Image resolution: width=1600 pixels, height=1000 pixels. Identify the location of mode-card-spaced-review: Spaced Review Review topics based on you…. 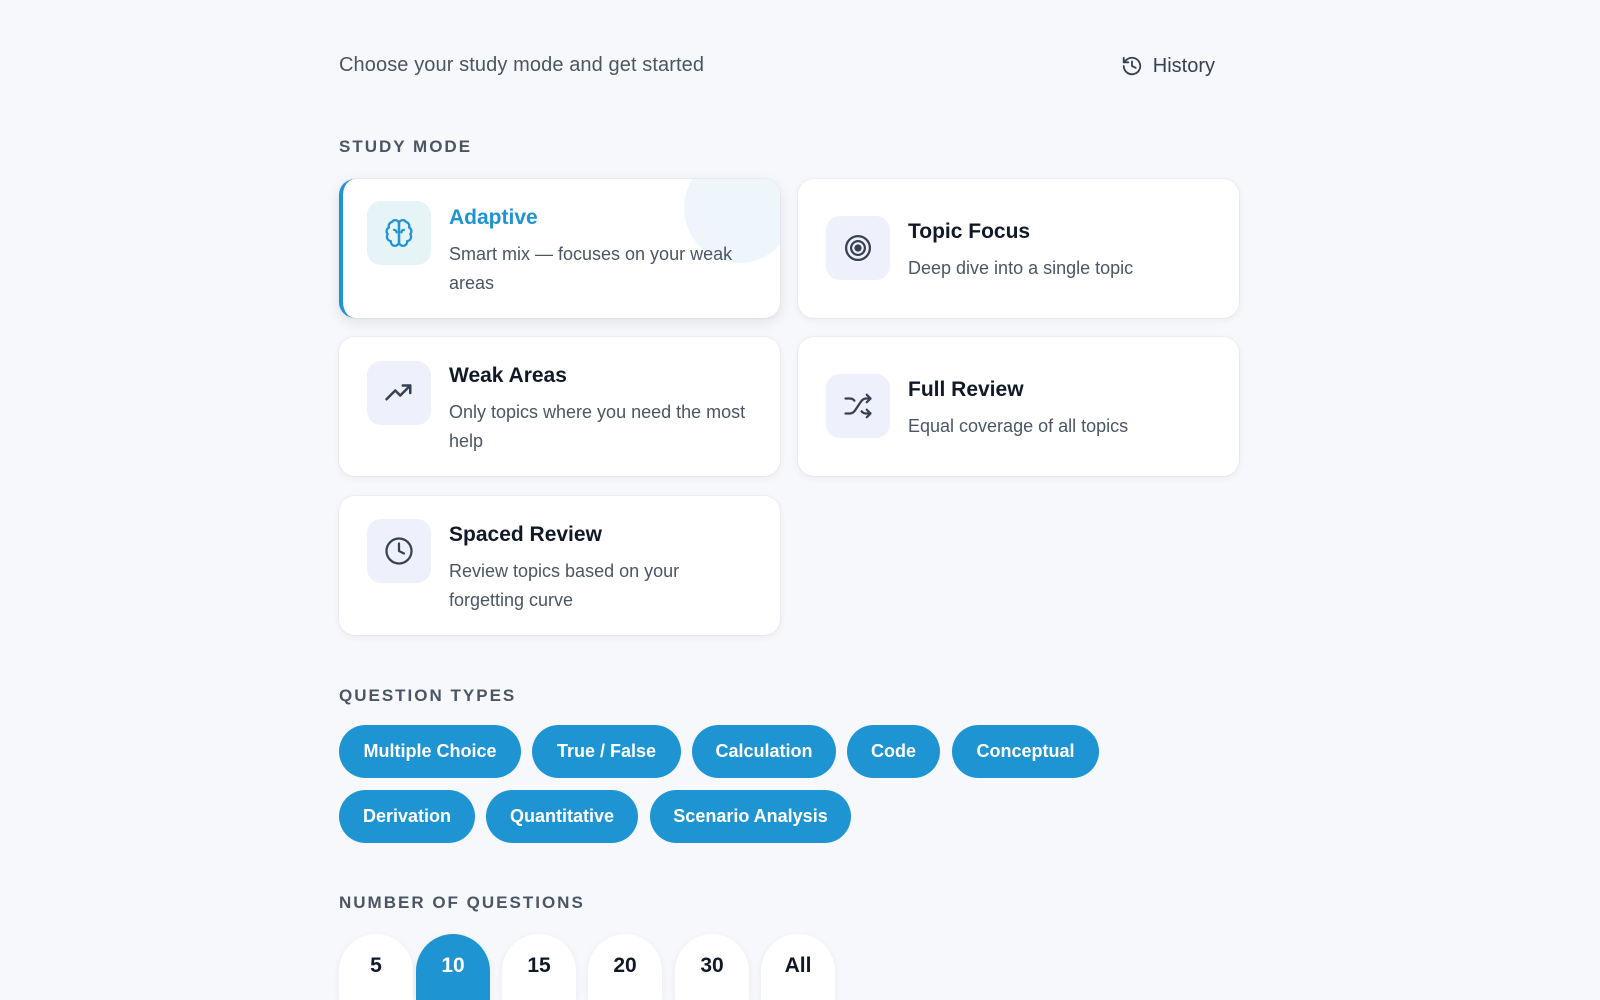
(559, 565).